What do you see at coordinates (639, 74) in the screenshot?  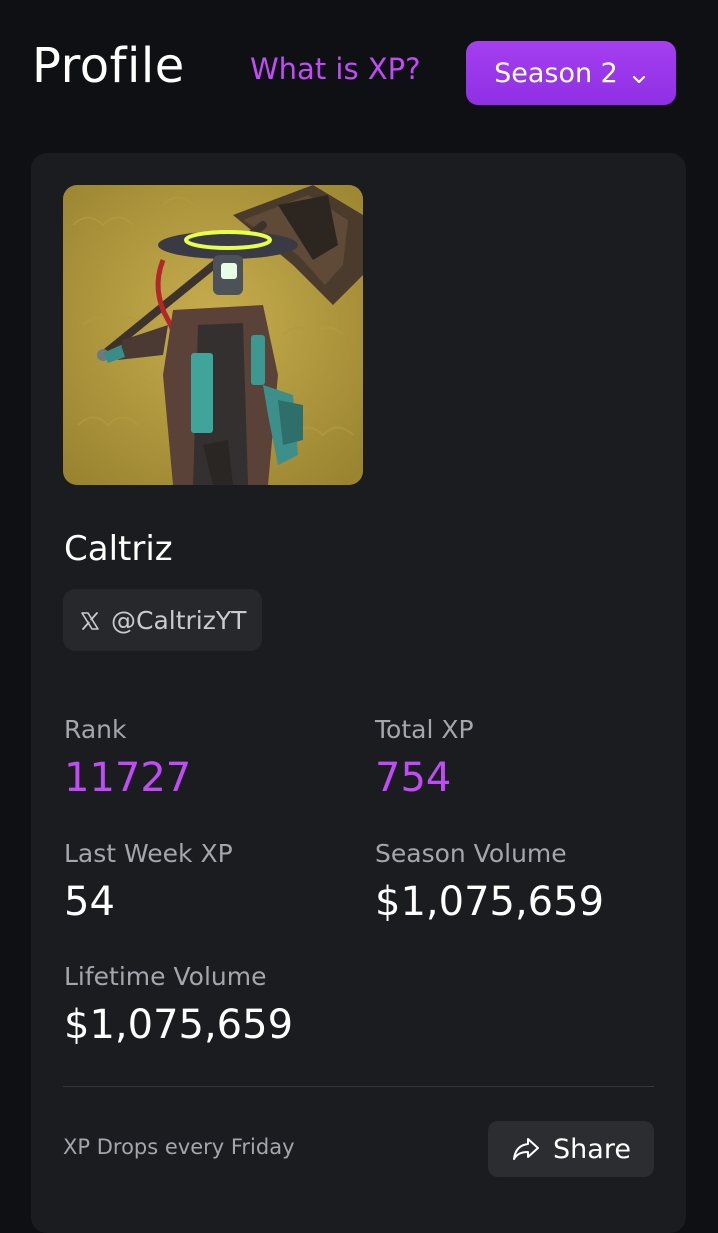 I see `chevron-down-icon` at bounding box center [639, 74].